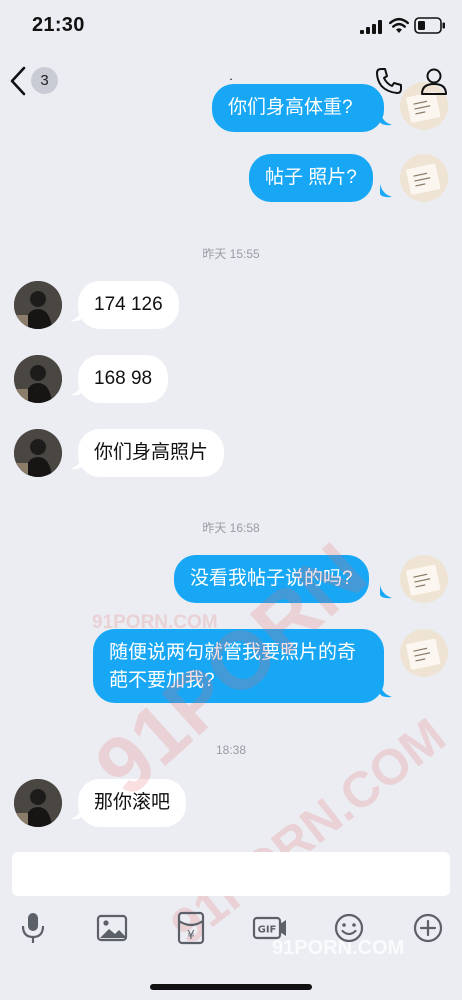  I want to click on message-timestamp: 昨天 16:58, so click(231, 528).